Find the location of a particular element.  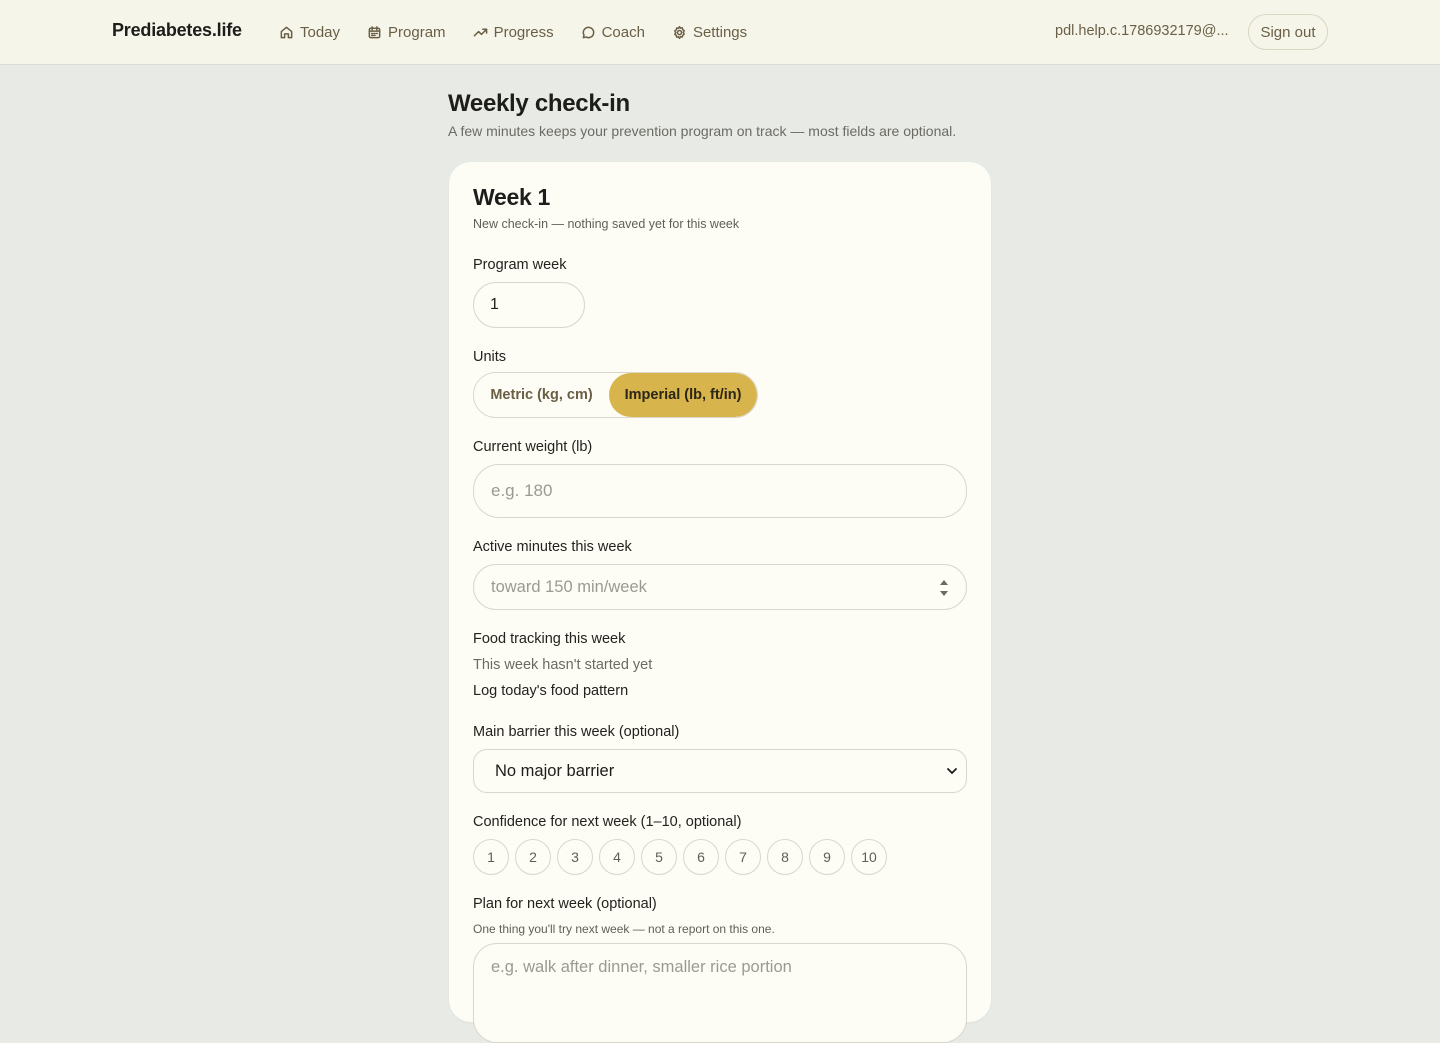

gear-icon is located at coordinates (679, 32).